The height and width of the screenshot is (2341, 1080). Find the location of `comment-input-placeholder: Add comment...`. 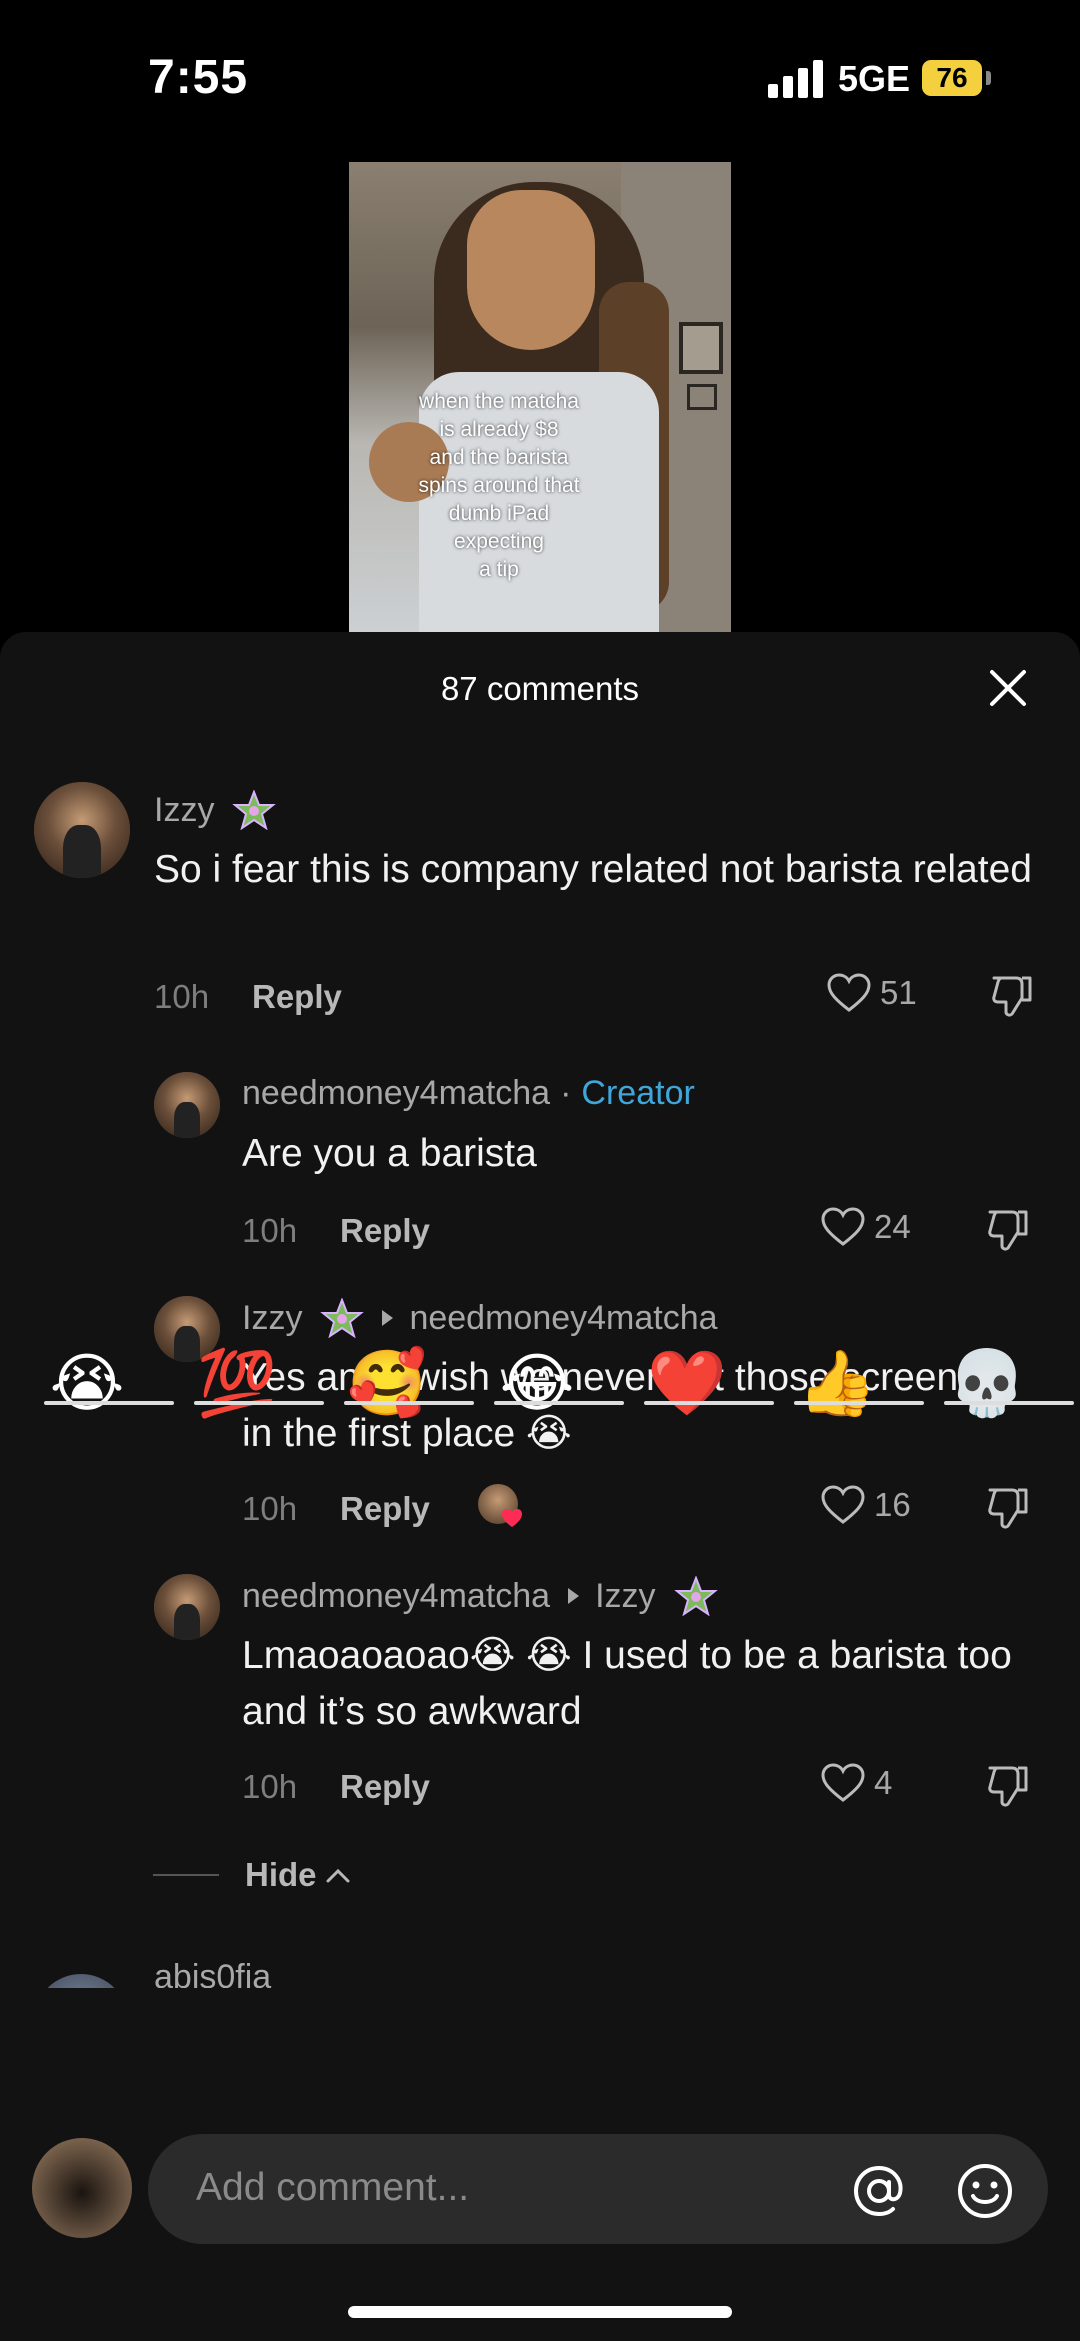

comment-input-placeholder: Add comment... is located at coordinates (333, 2187).